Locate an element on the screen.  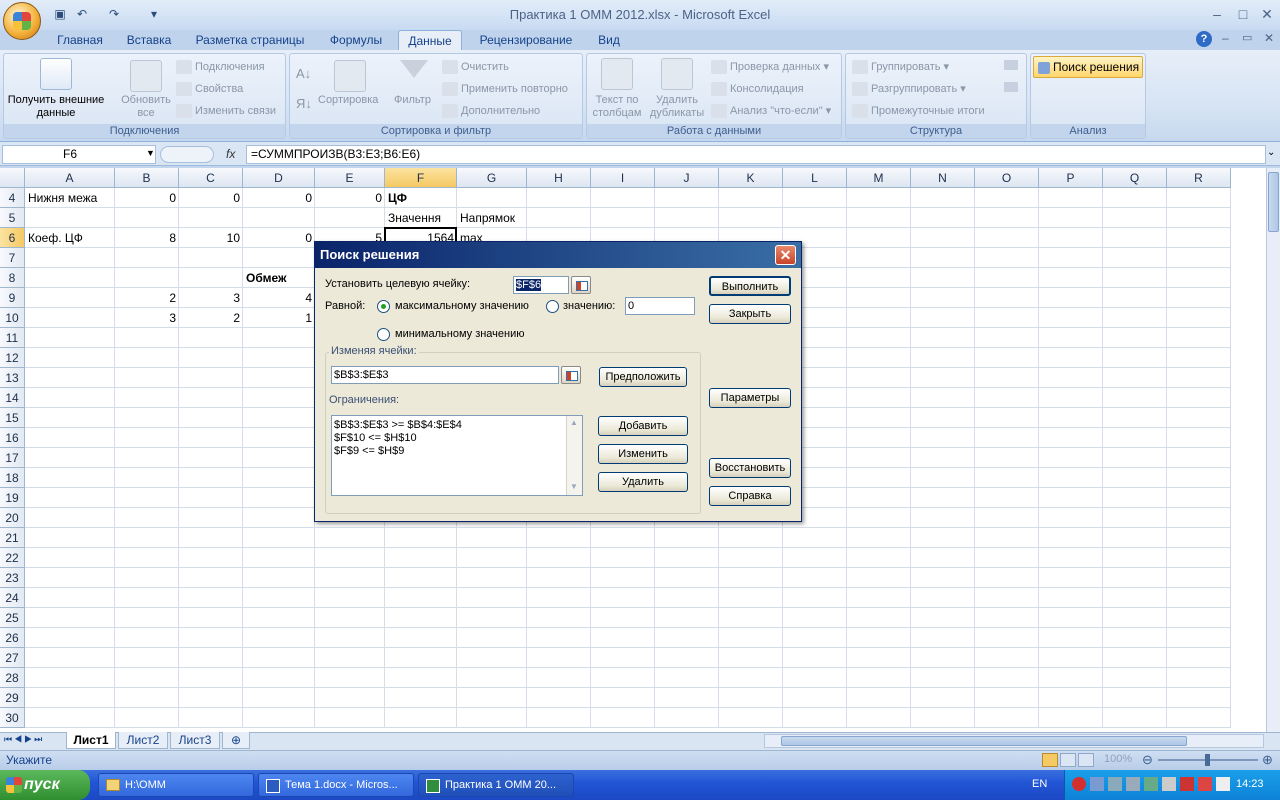
close-button: ✕ is located at coordinates (1267, 14).